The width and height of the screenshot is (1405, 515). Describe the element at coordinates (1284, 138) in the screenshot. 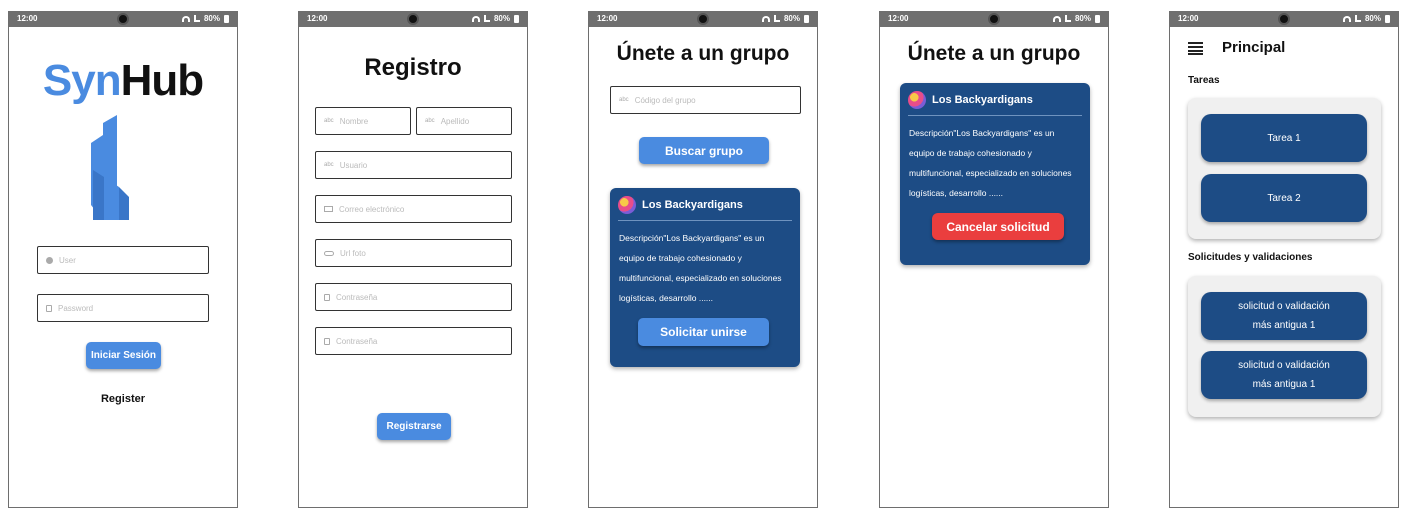

I see `task-button: Tarea 1` at that location.